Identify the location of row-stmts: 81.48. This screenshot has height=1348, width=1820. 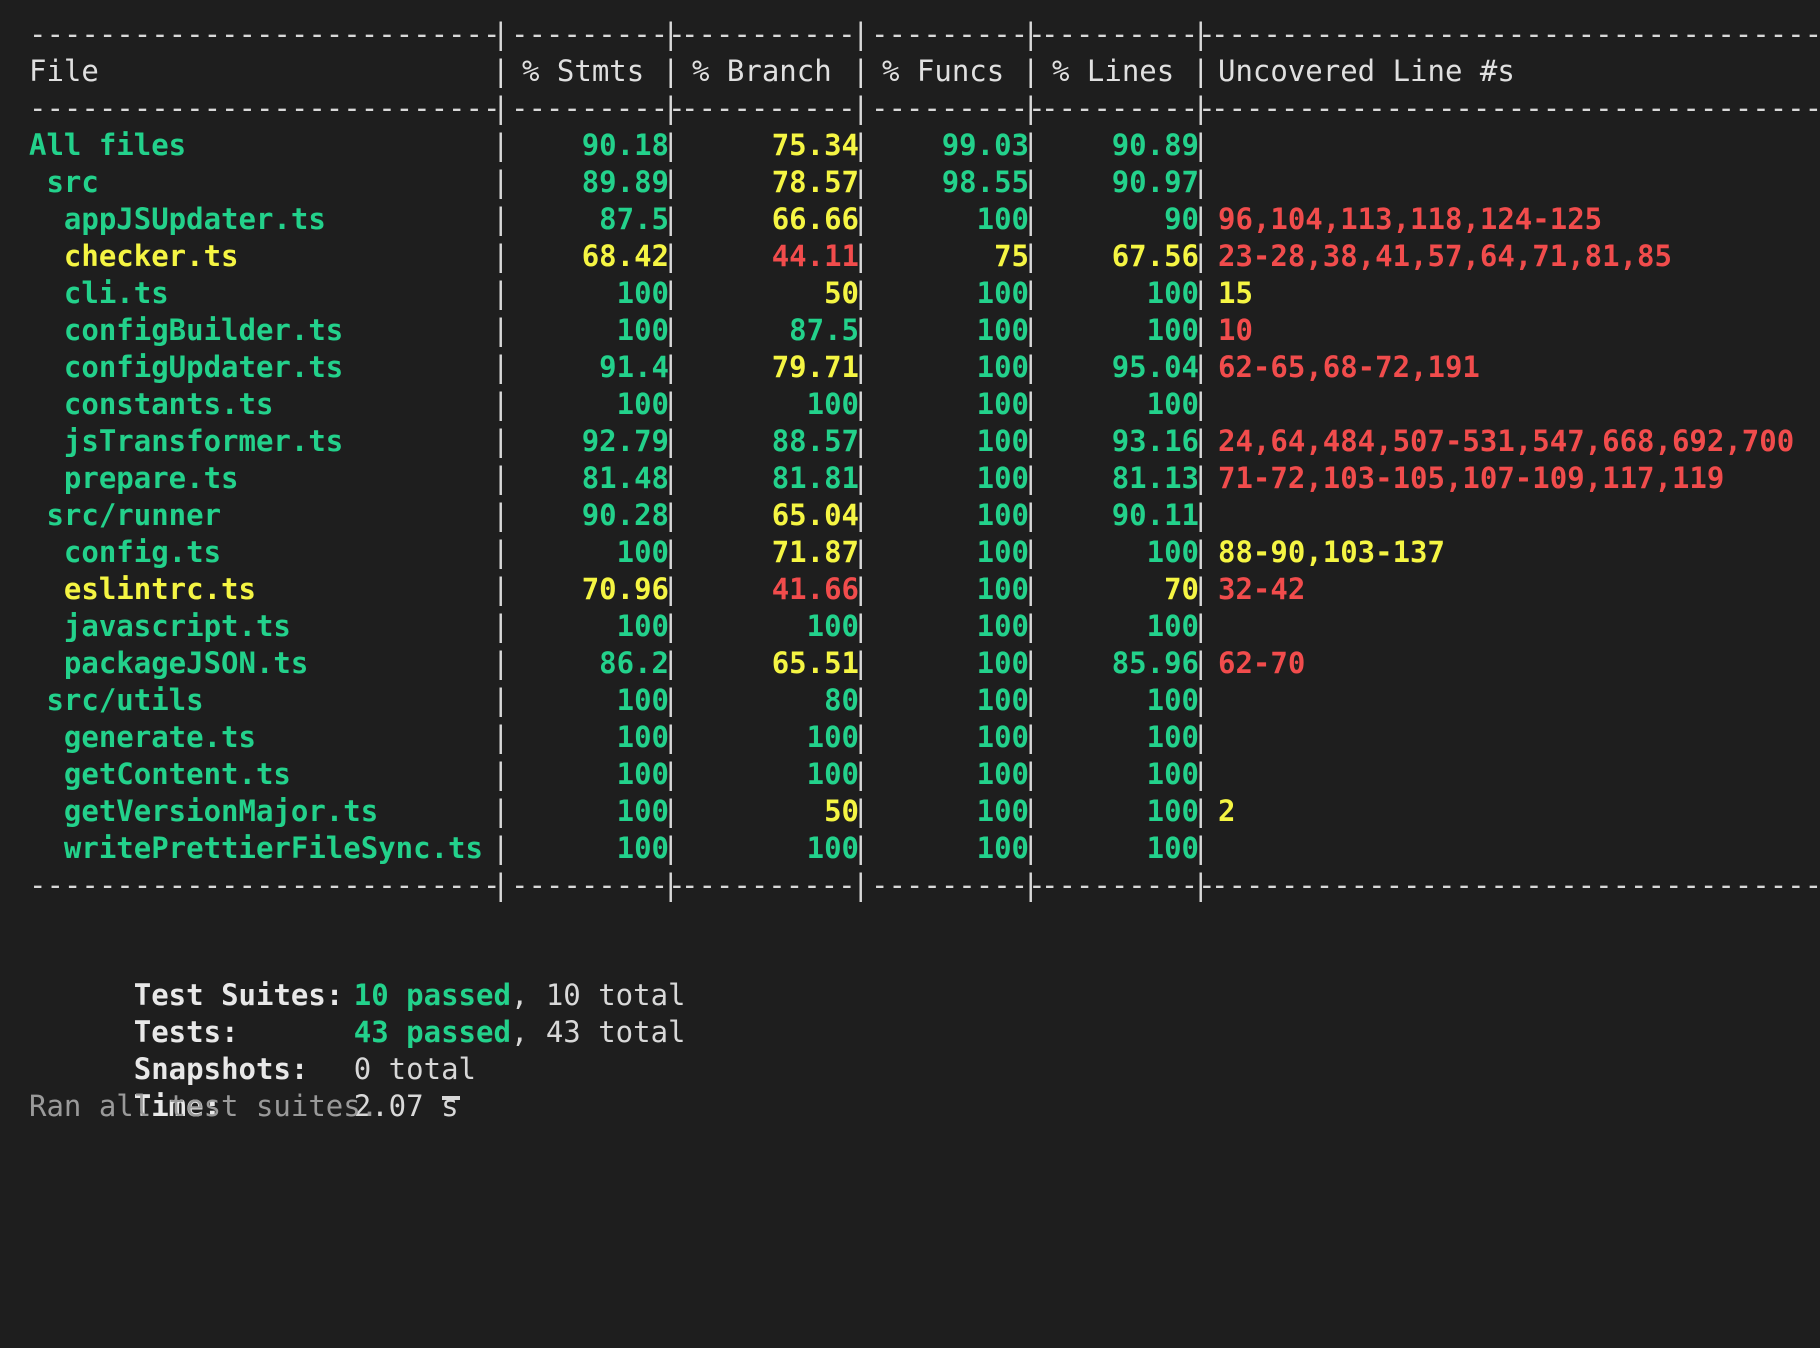
(625, 478).